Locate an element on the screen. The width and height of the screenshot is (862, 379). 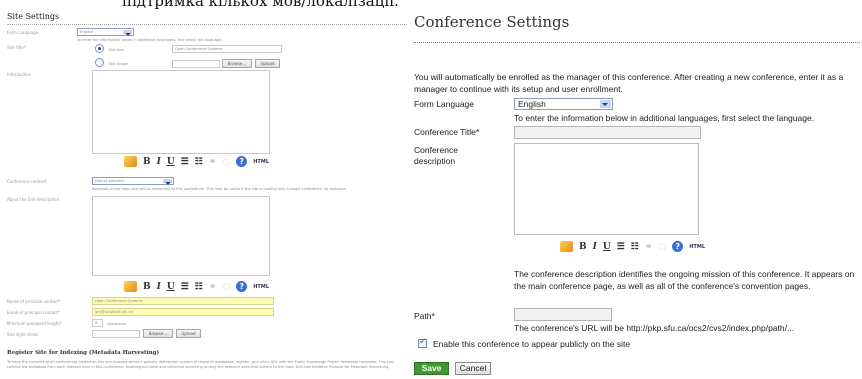
cancel-button: Cancel is located at coordinates (473, 368).